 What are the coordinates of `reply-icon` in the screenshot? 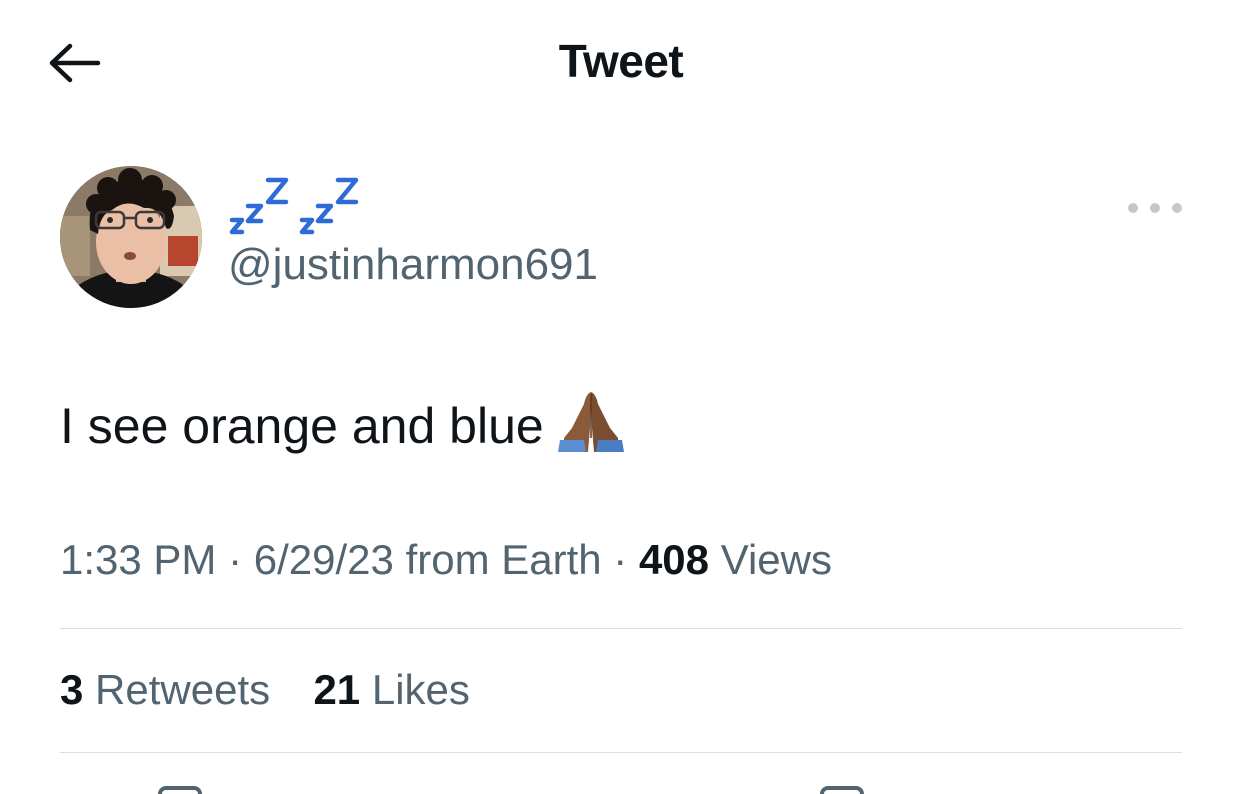 It's located at (180, 790).